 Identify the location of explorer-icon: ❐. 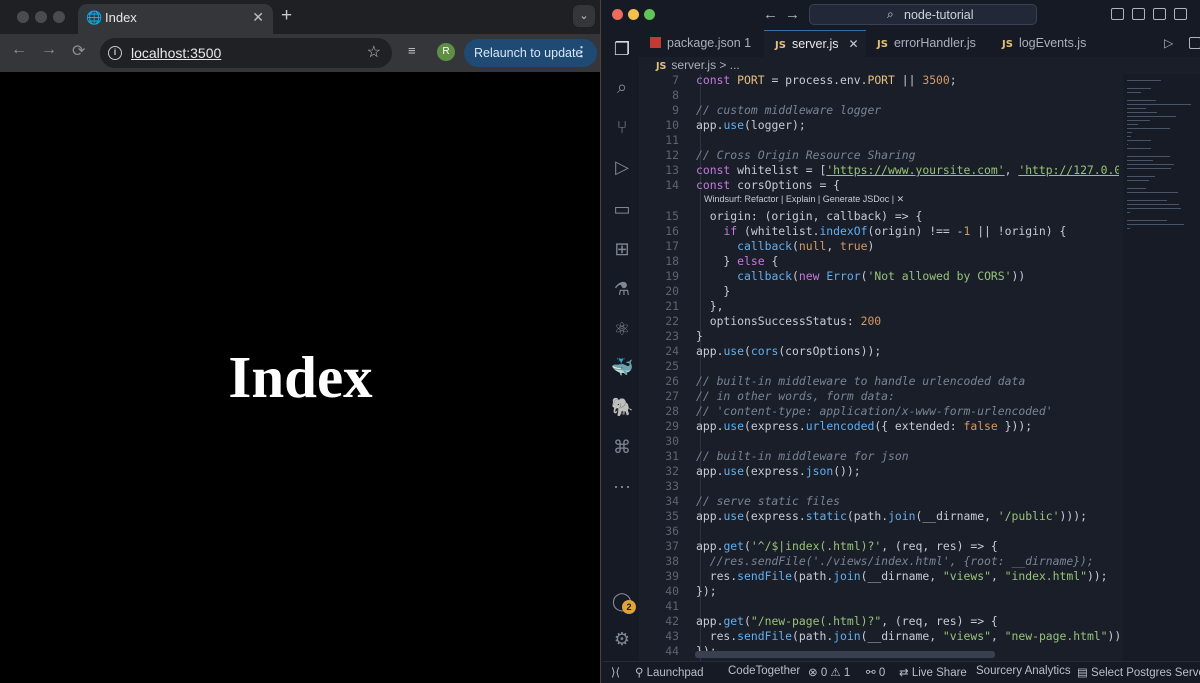
(622, 49).